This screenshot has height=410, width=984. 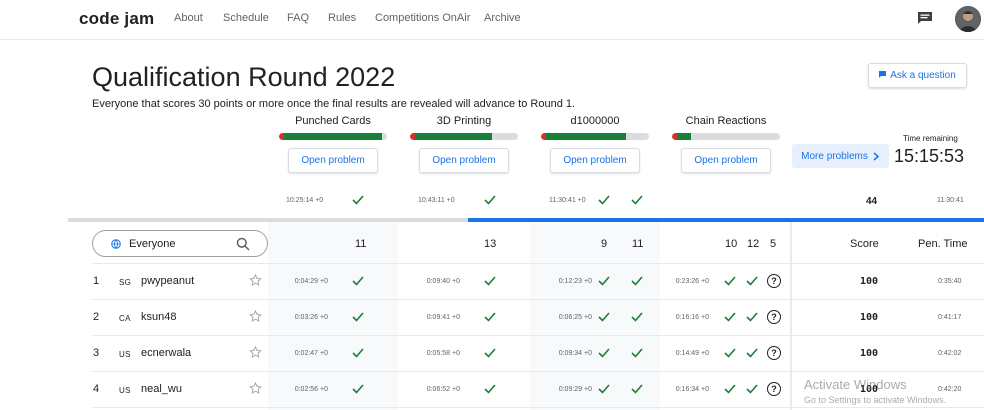 What do you see at coordinates (575, 389) in the screenshot?
I see `solve-time: 0:09:29 +0` at bounding box center [575, 389].